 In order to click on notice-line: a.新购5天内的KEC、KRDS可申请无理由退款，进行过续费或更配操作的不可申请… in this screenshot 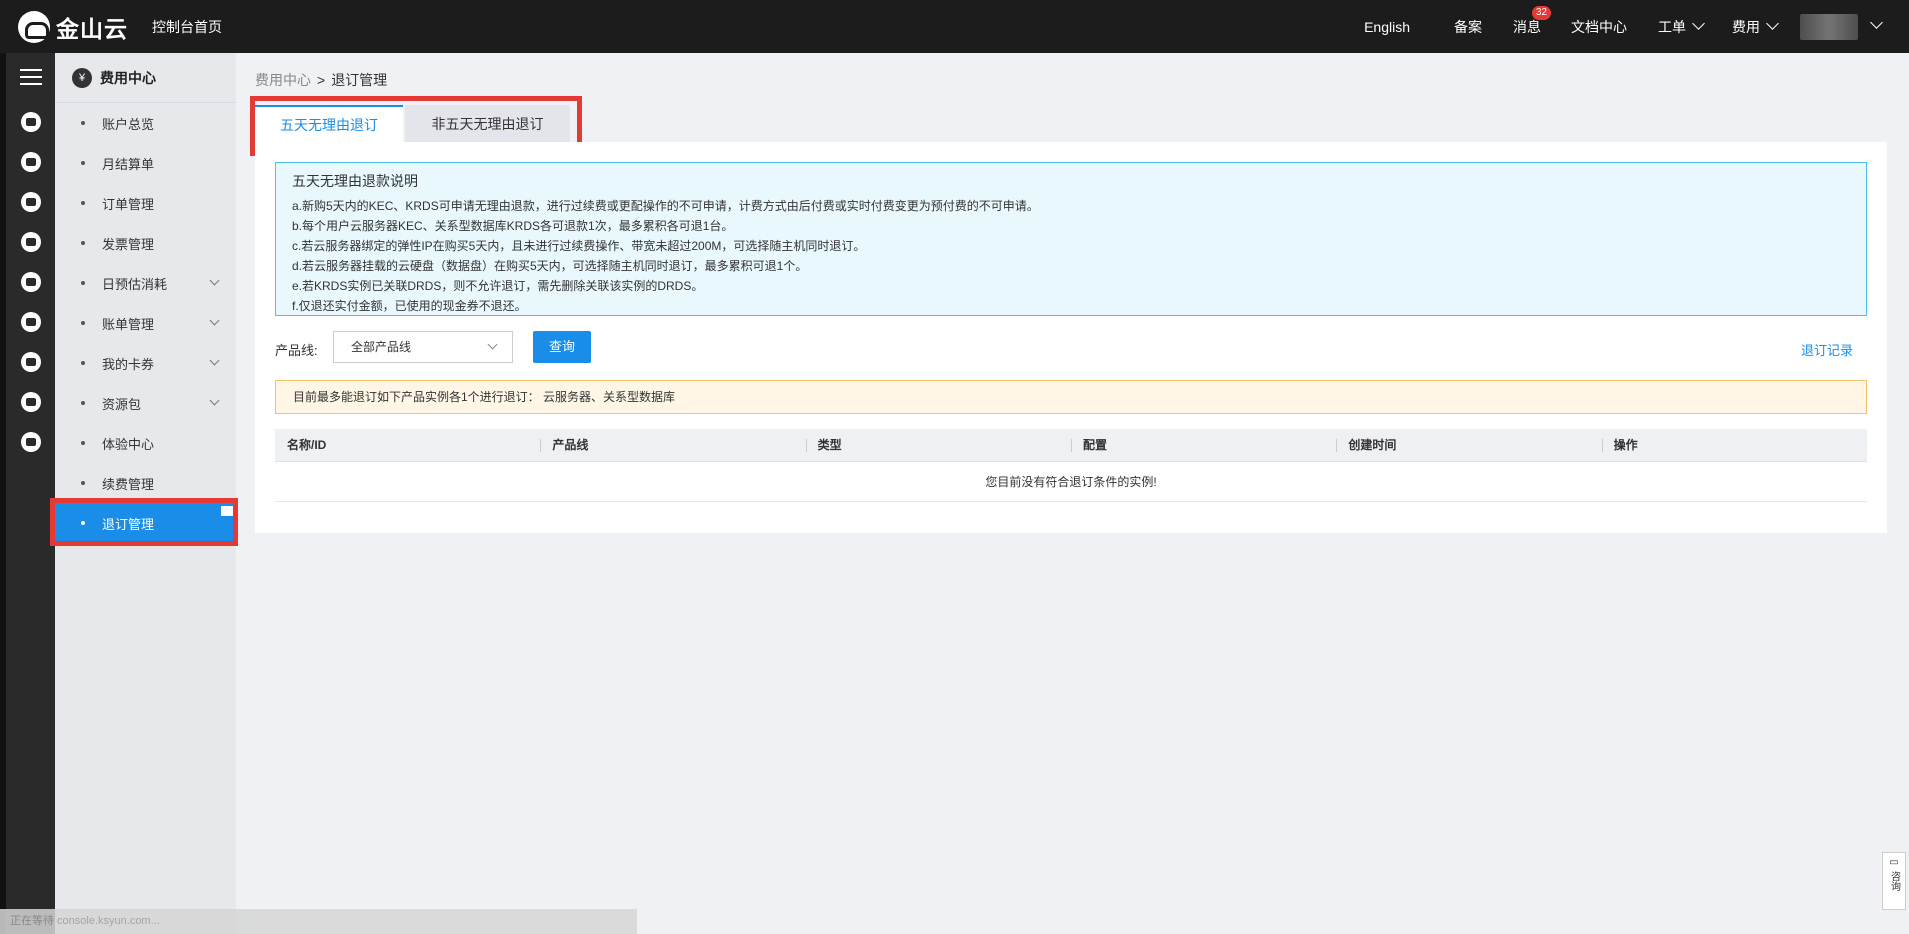, I will do `click(665, 206)`.